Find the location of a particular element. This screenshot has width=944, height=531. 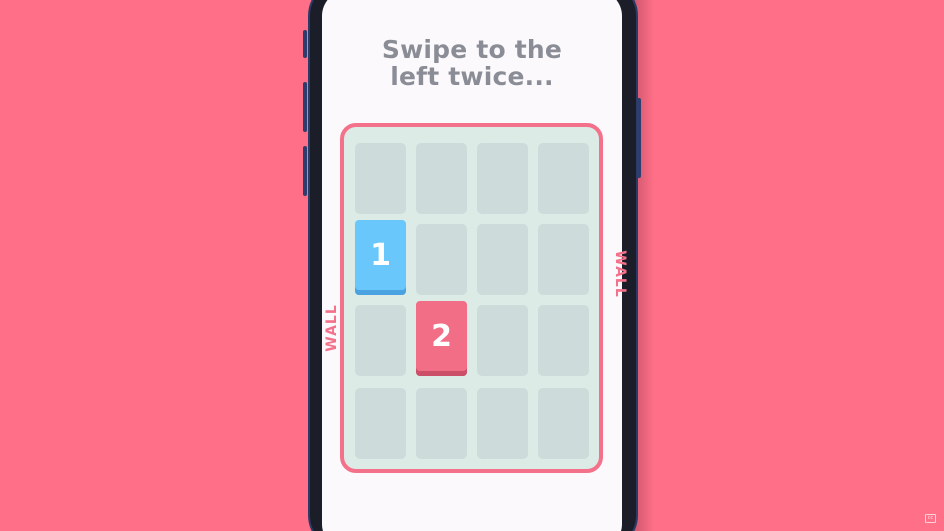

number-tile-1: 1 is located at coordinates (380, 257).